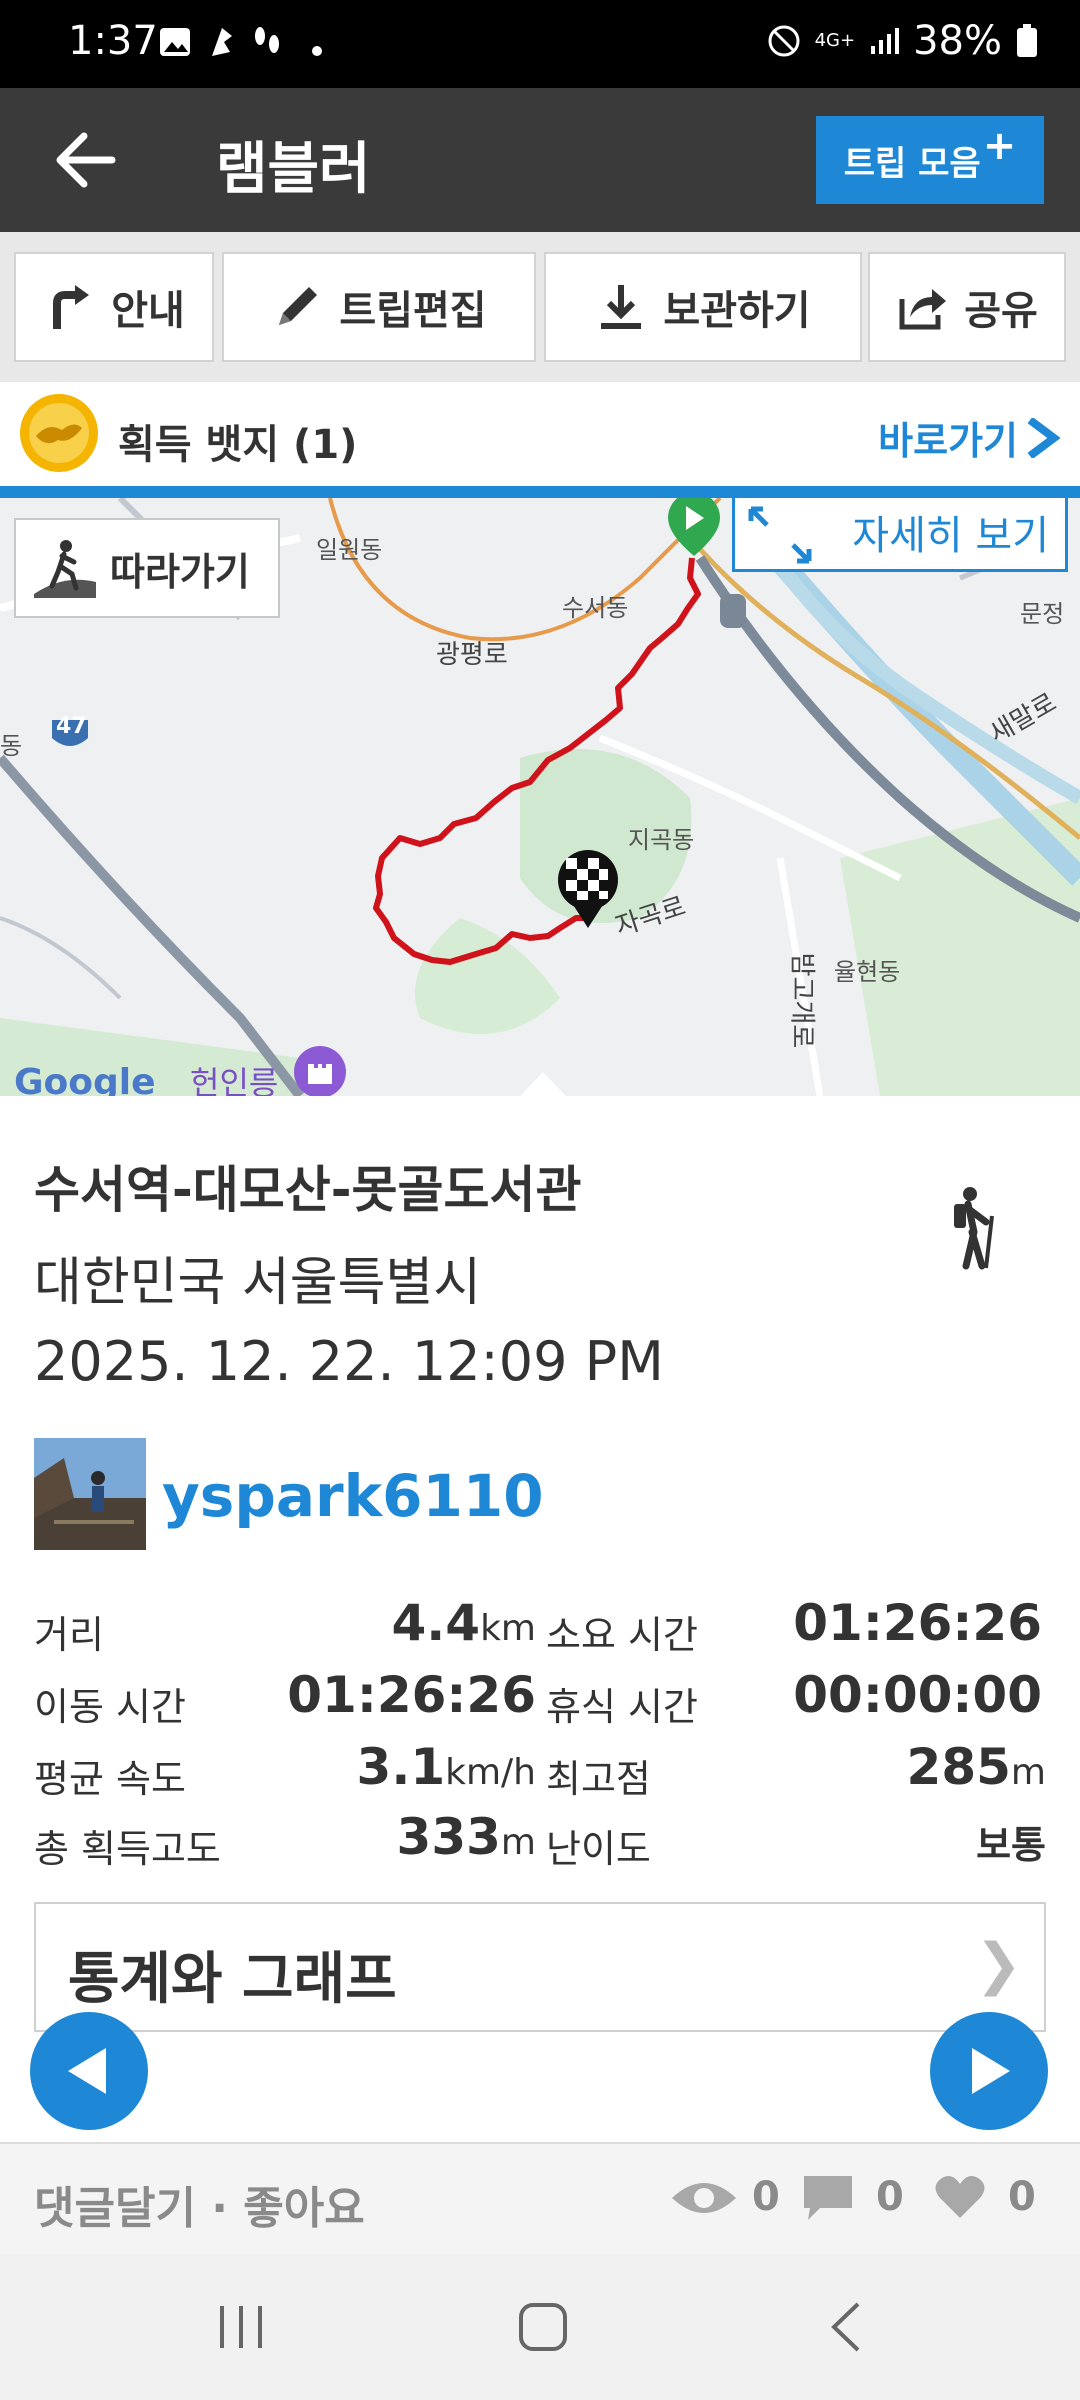 The width and height of the screenshot is (1080, 2400). What do you see at coordinates (998, 1964) in the screenshot?
I see `chevron-right-icon: ❯` at bounding box center [998, 1964].